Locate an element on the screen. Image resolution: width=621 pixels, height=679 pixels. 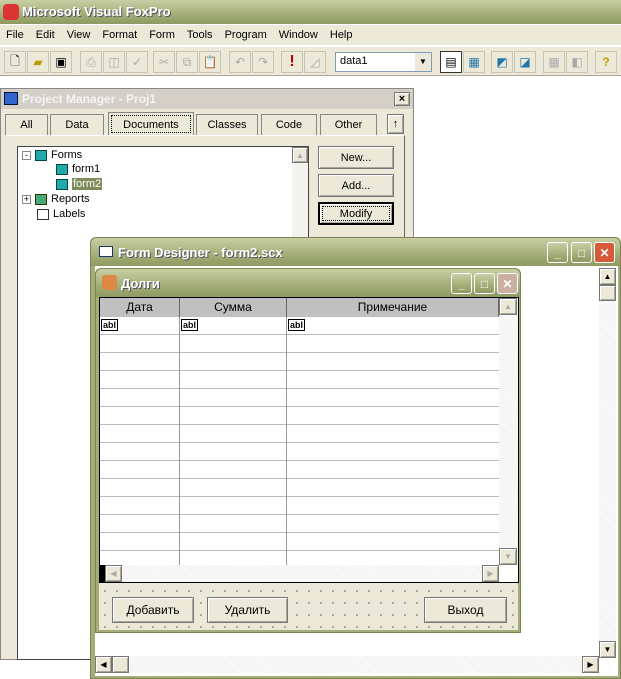
exit-button: Выход is located at coordinates (465, 610).